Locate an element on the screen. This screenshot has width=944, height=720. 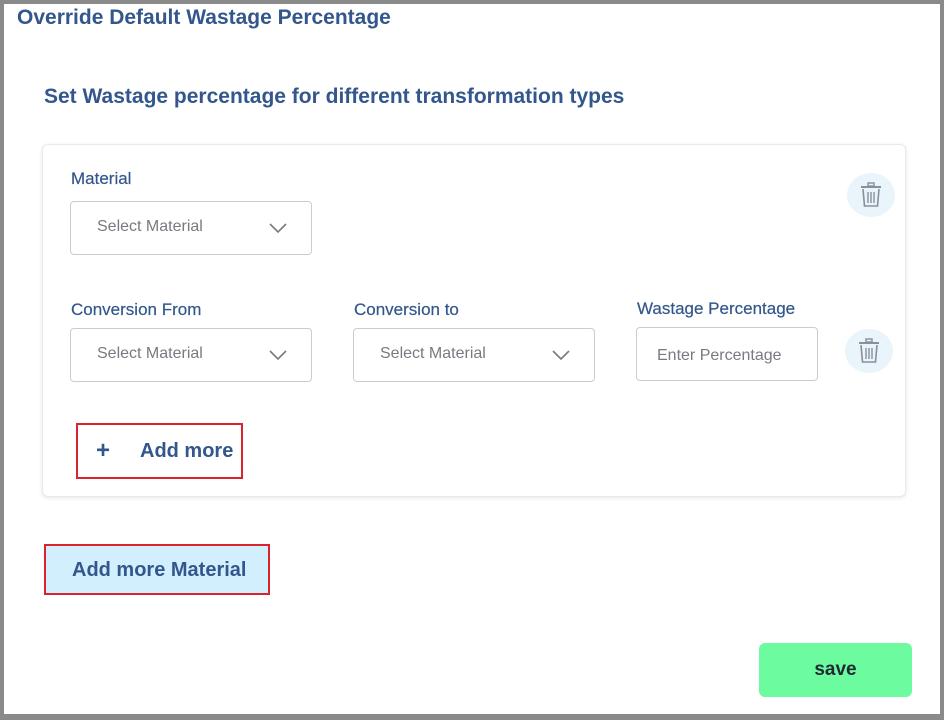
wastage-percentage-input: Enter Percentage is located at coordinates (727, 354).